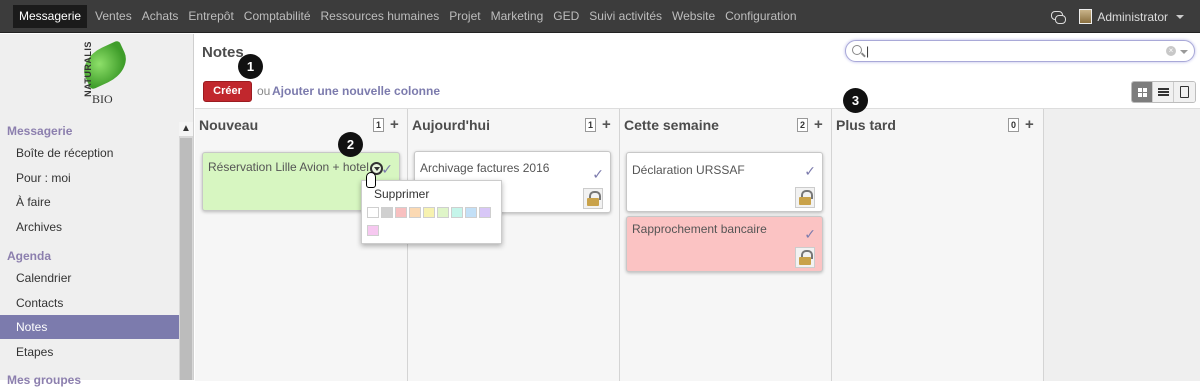  I want to click on company-logo: NATURALIS BIO, so click(99, 75).